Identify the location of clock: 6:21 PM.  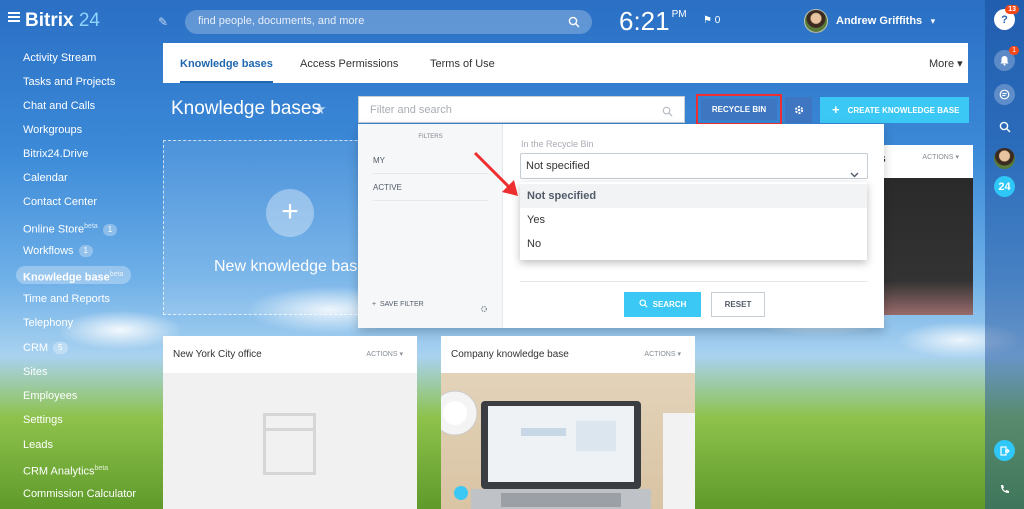
(653, 21).